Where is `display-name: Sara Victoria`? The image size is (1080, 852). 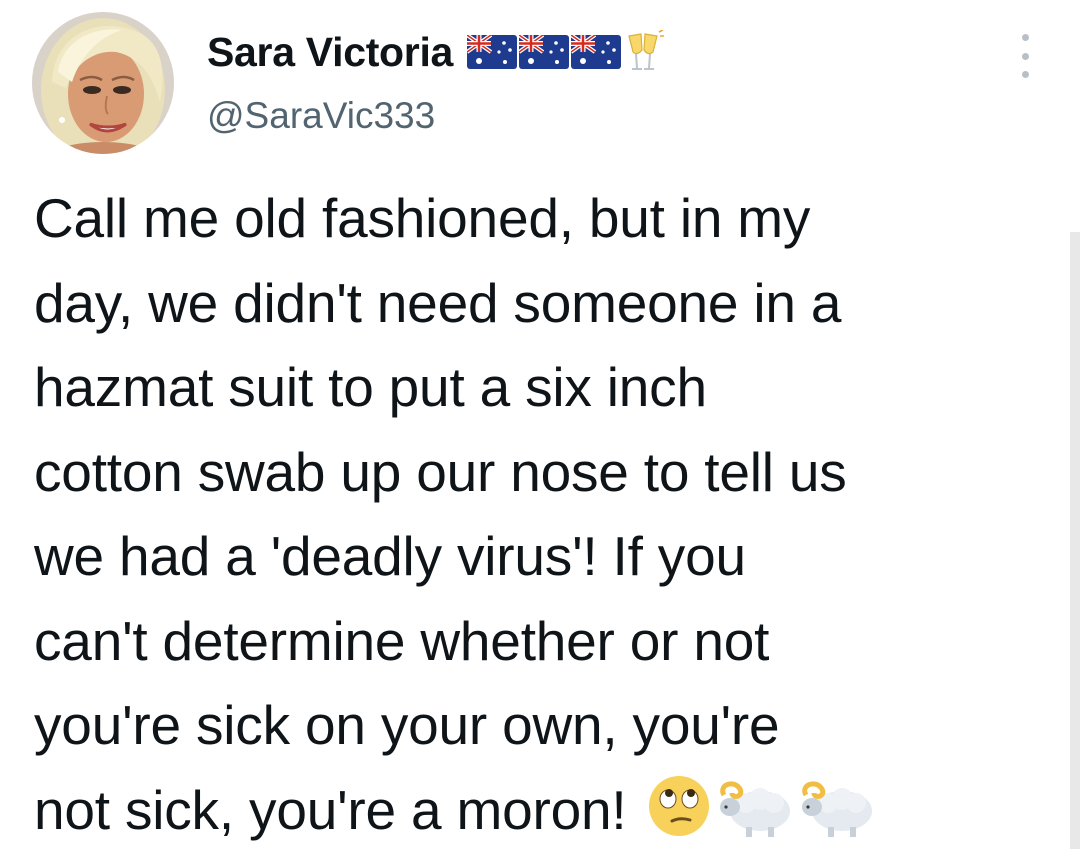
display-name: Sara Victoria is located at coordinates (330, 52).